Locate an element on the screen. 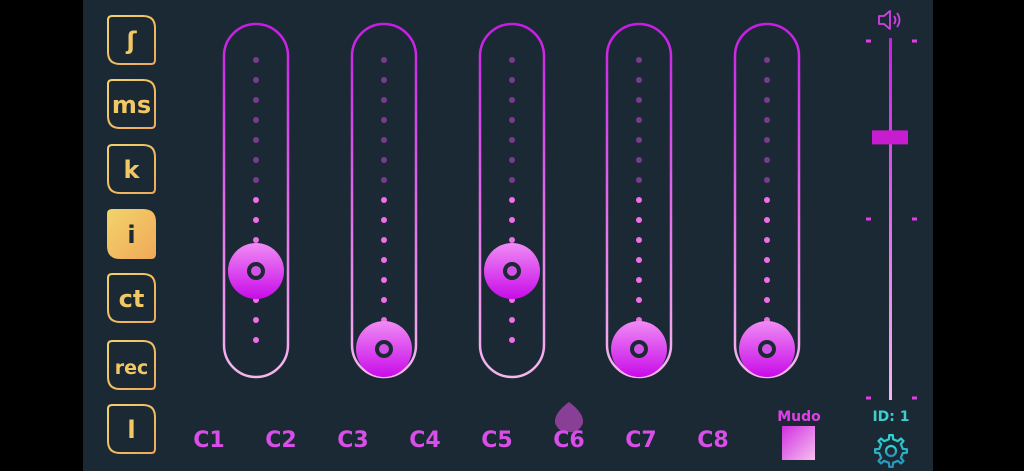 The width and height of the screenshot is (1024, 471). i-button: i is located at coordinates (131, 234).